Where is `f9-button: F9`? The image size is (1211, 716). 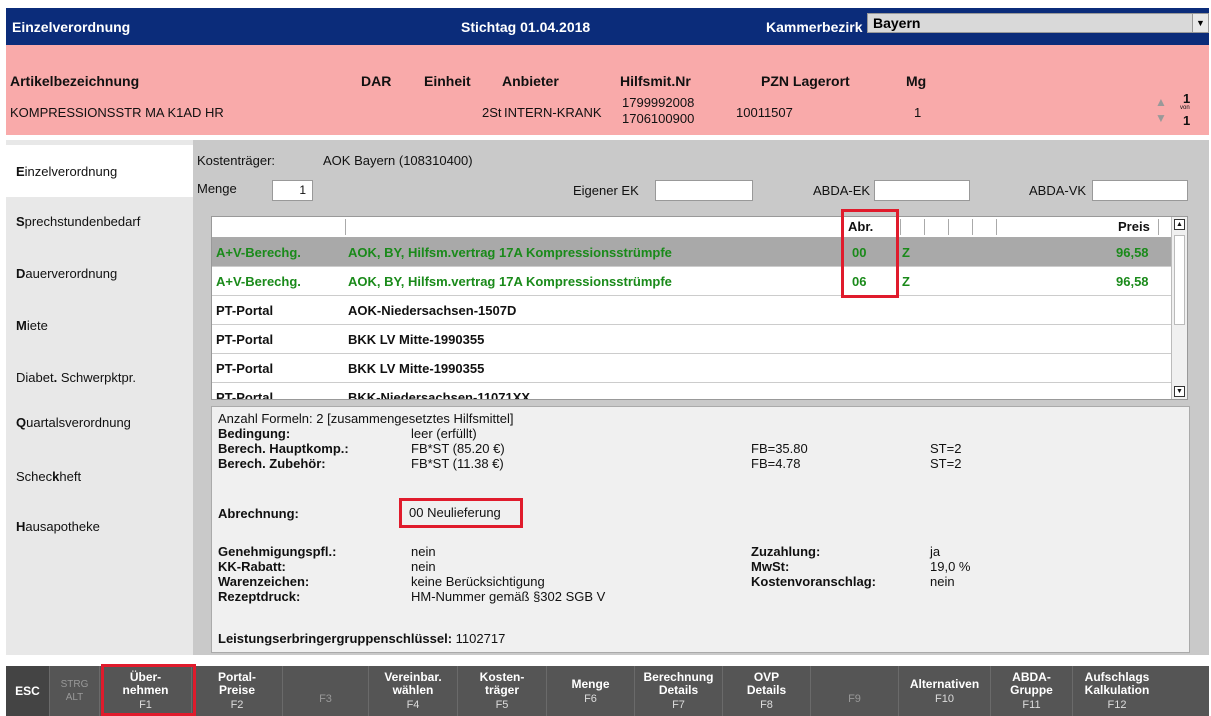
f9-button: F9 is located at coordinates (855, 691).